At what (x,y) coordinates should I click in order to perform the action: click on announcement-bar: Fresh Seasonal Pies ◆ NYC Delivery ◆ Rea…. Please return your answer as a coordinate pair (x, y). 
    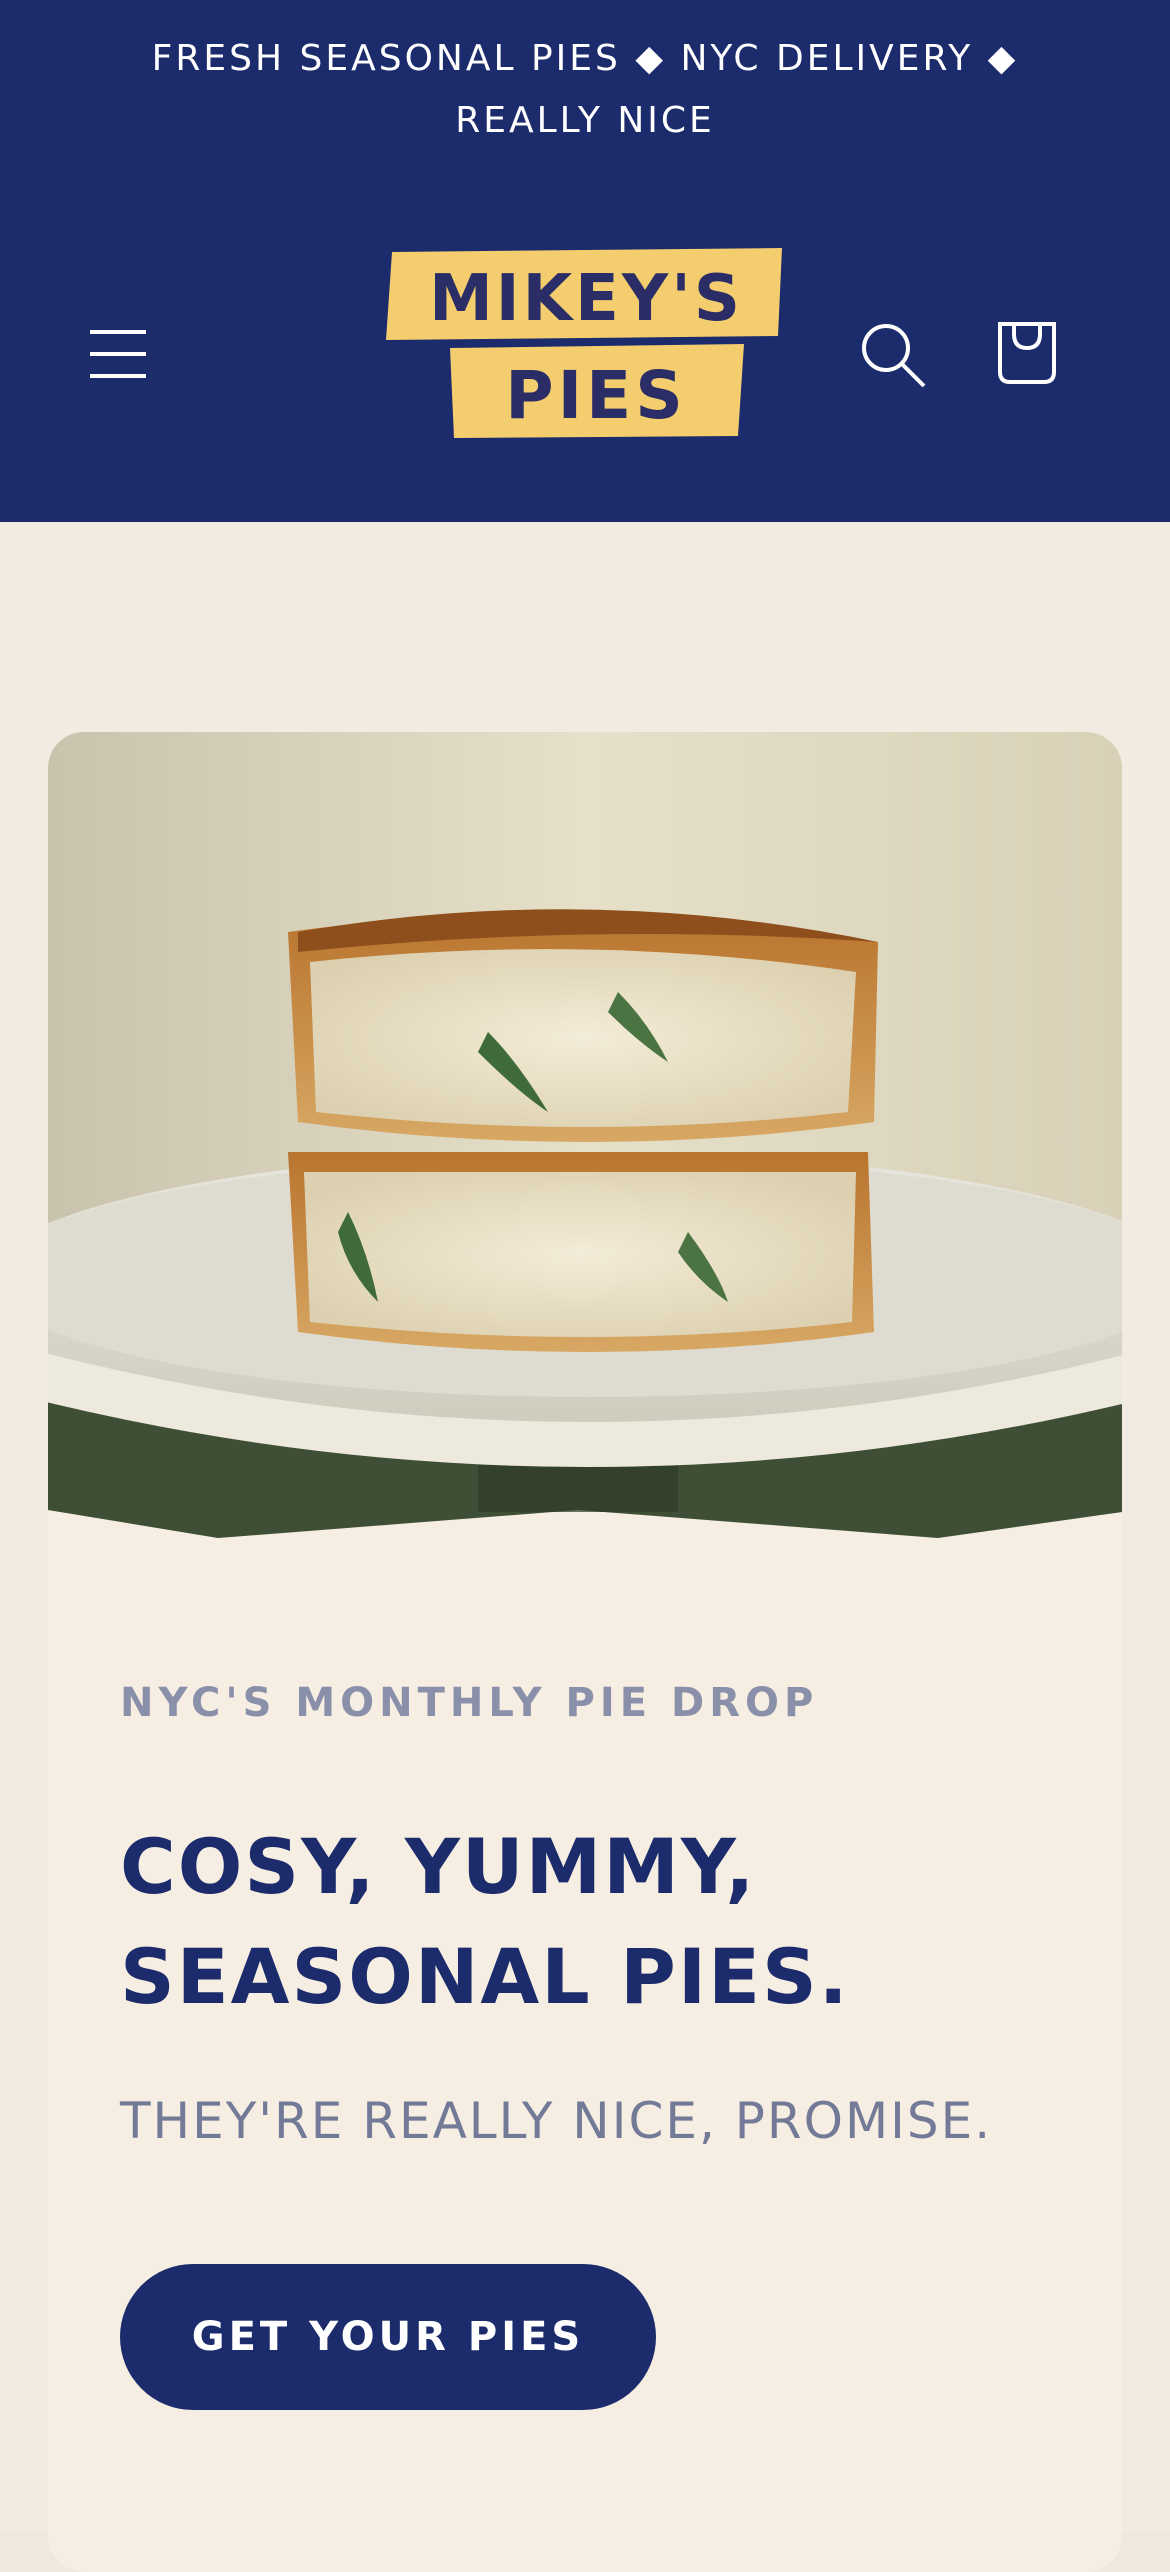
    Looking at the image, I should click on (585, 90).